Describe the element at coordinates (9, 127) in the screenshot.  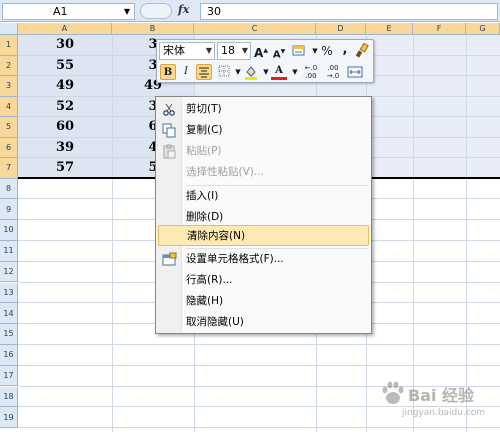
I see `row-header-5: 5` at that location.